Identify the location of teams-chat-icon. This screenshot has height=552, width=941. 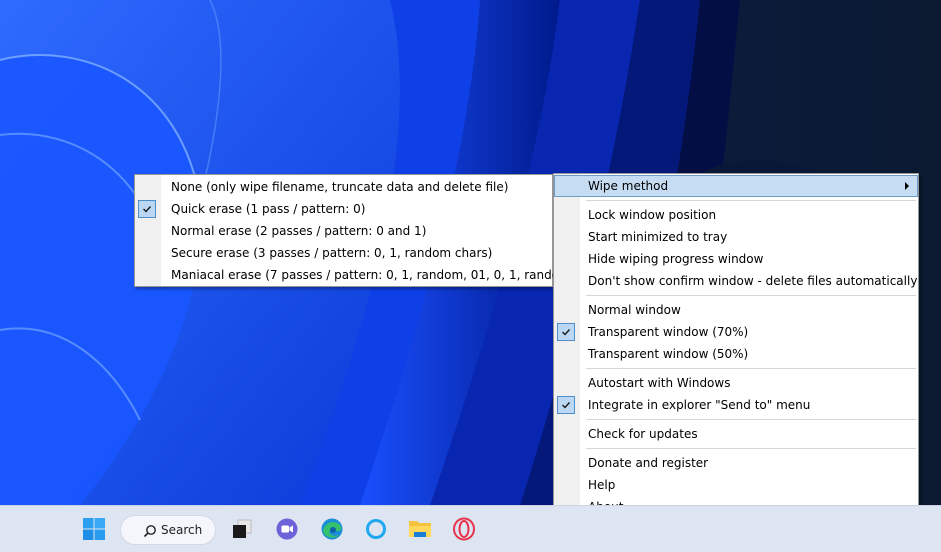
(287, 529).